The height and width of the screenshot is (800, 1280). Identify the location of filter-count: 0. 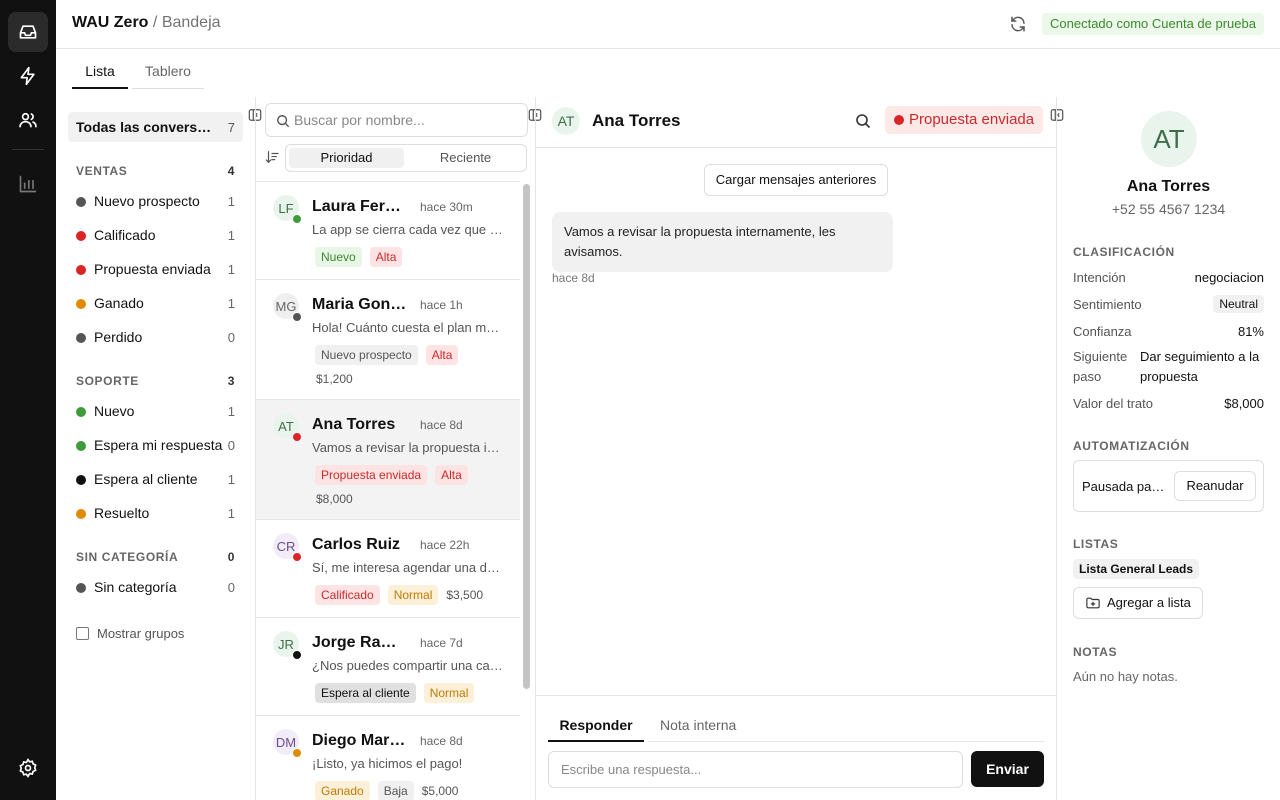
(231, 445).